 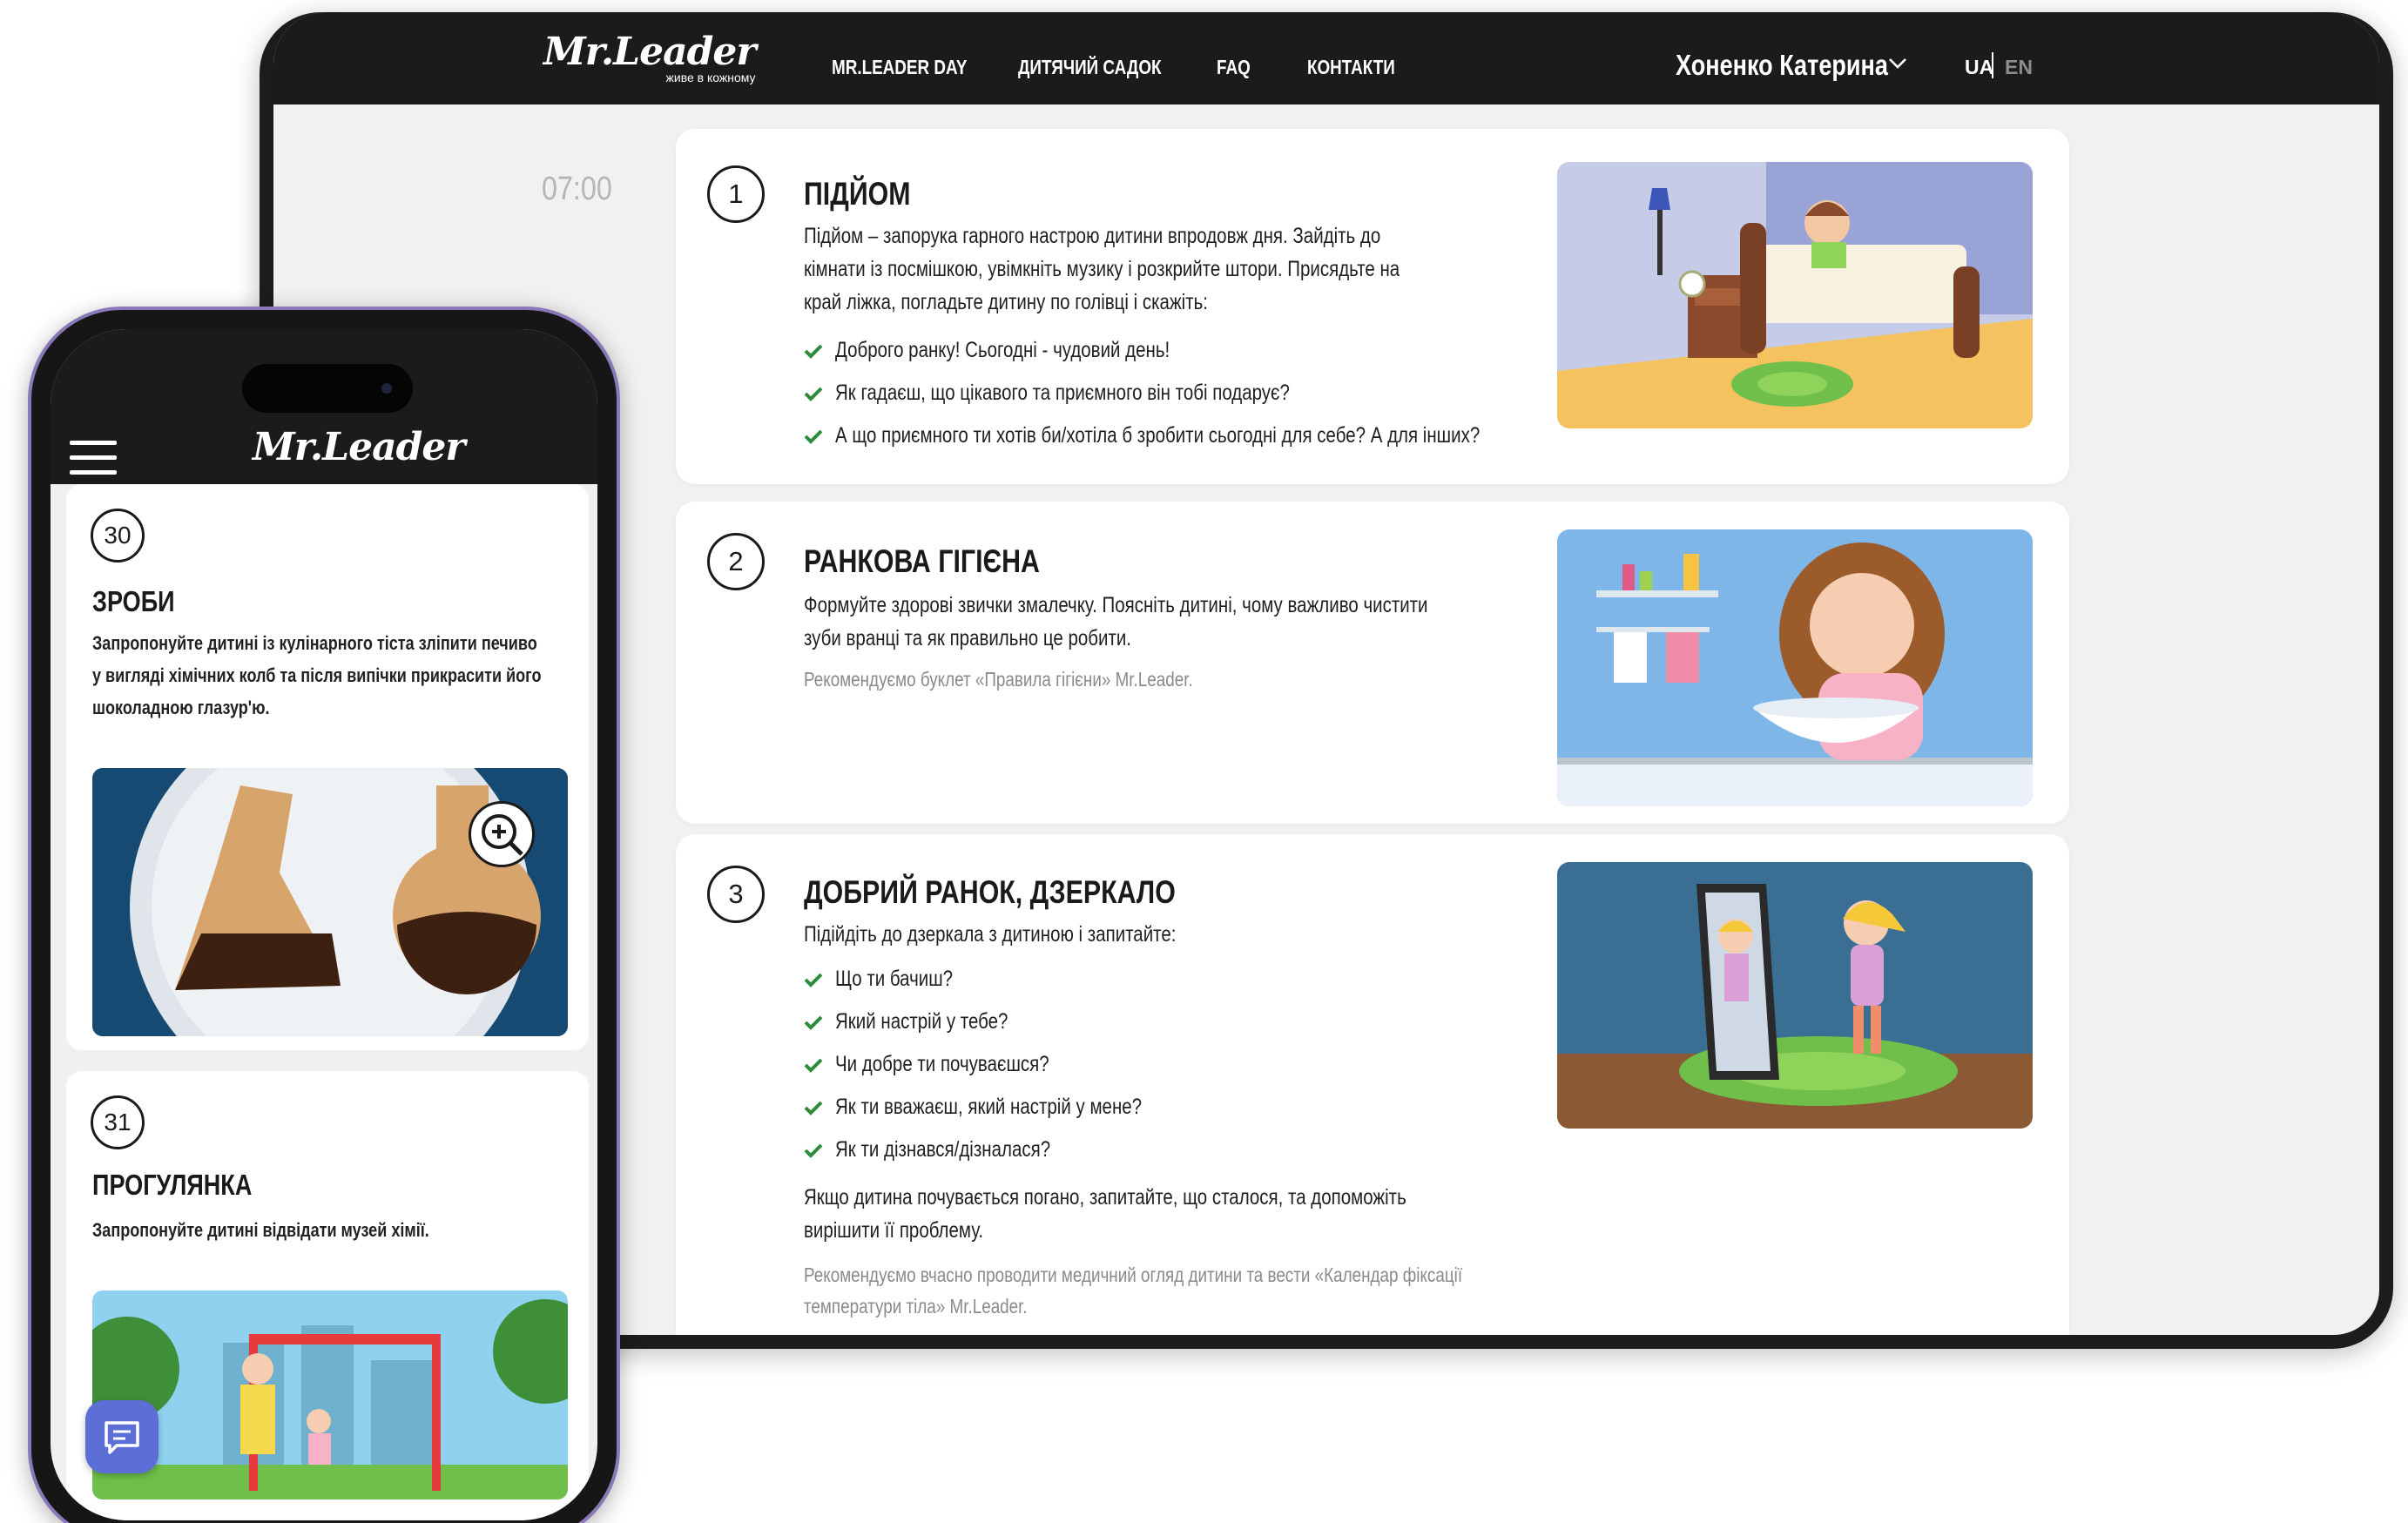 I want to click on dynamic-island, so click(x=327, y=388).